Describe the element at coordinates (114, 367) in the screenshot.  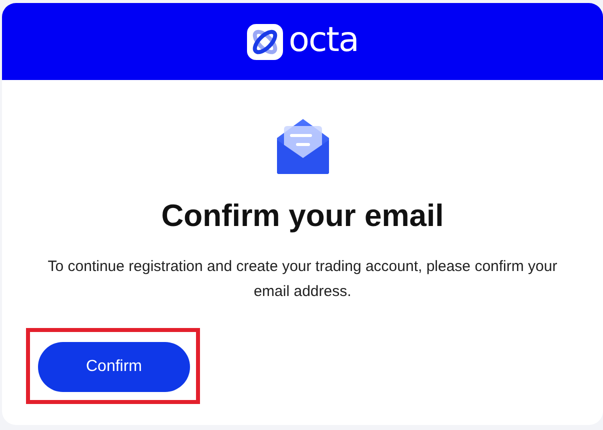
I see `confirm-button: Confirm` at that location.